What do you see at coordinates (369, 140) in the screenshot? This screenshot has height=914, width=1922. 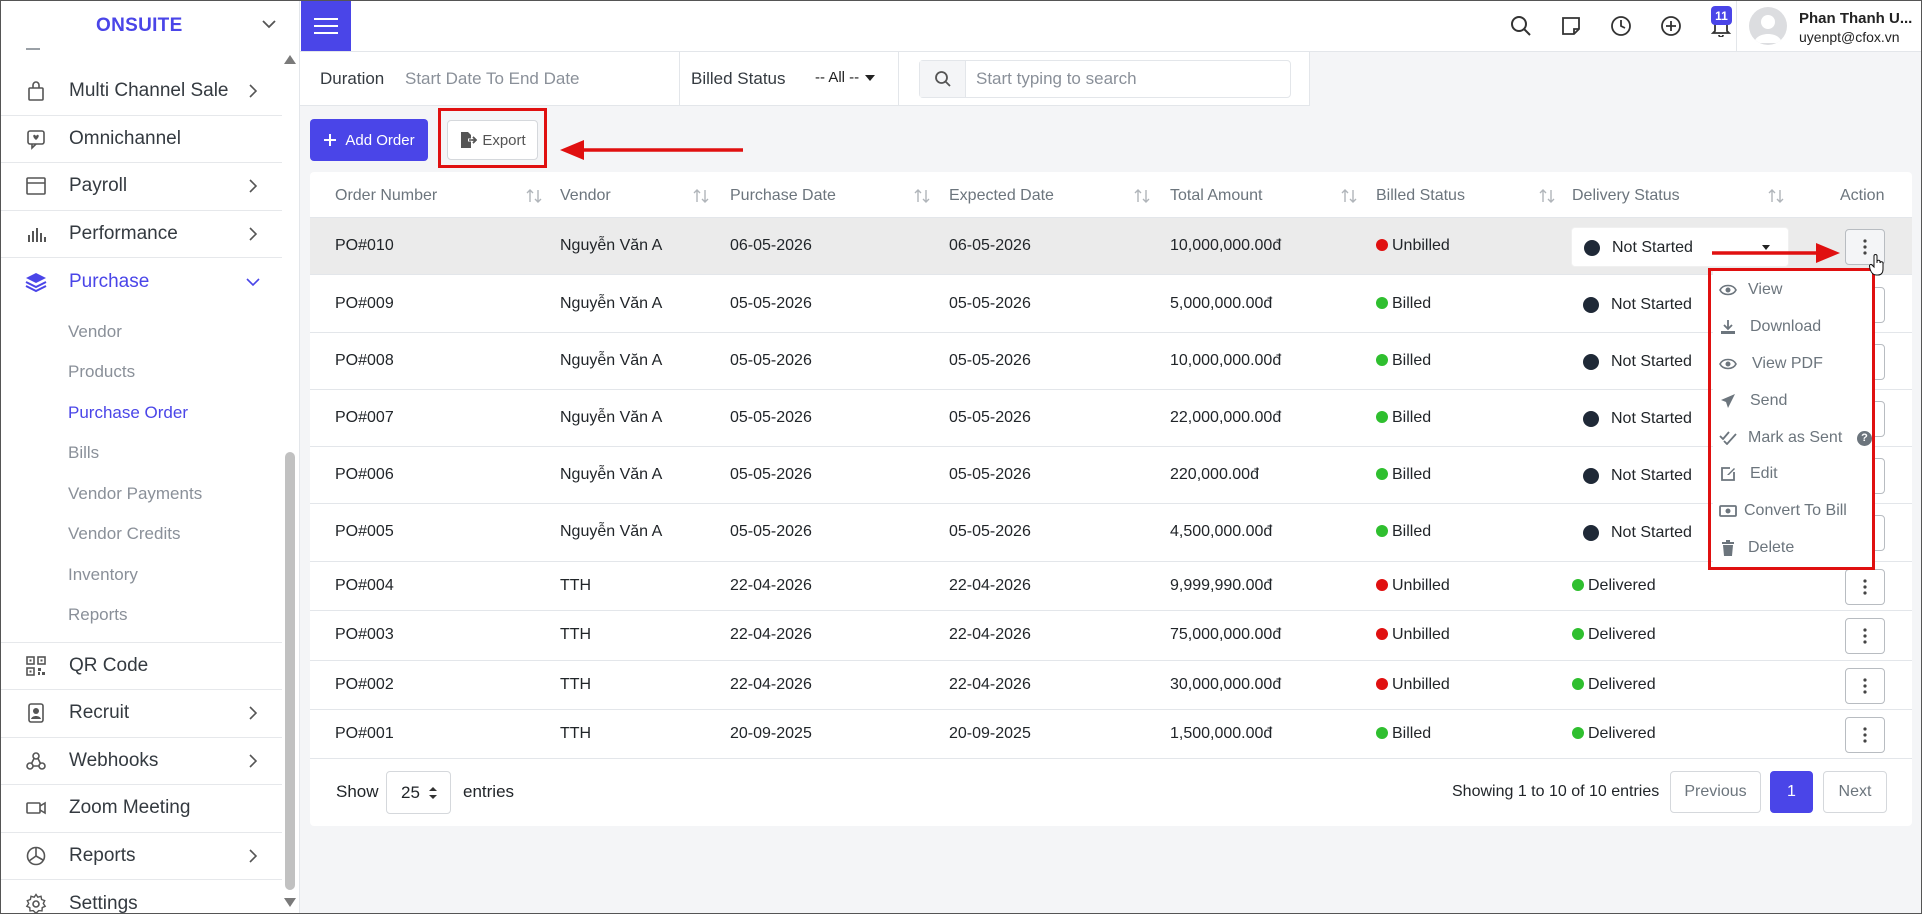 I see `add-order-button: Add Order` at bounding box center [369, 140].